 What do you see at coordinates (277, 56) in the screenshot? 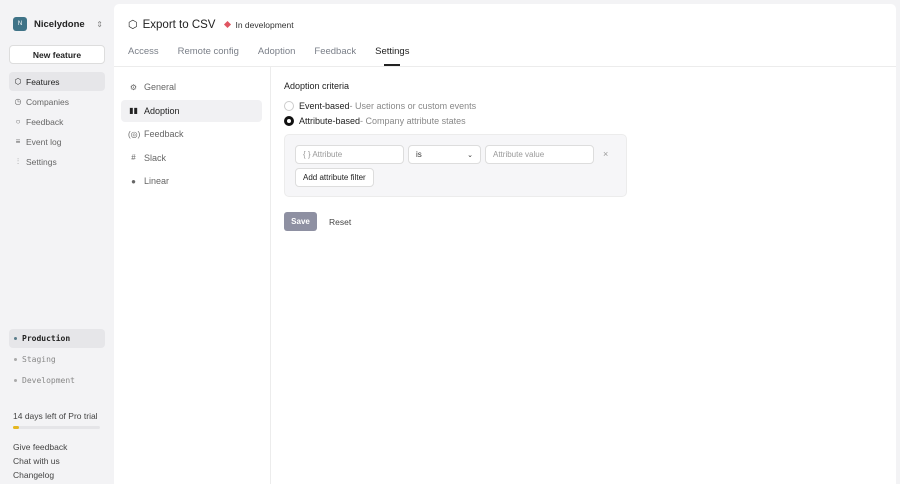
I see `tab-adoption: Adoption` at bounding box center [277, 56].